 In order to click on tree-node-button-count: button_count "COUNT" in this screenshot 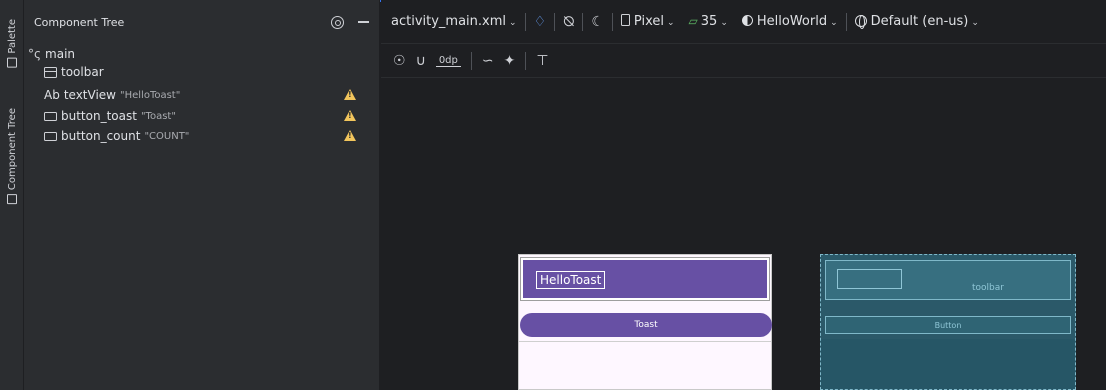, I will do `click(202, 136)`.